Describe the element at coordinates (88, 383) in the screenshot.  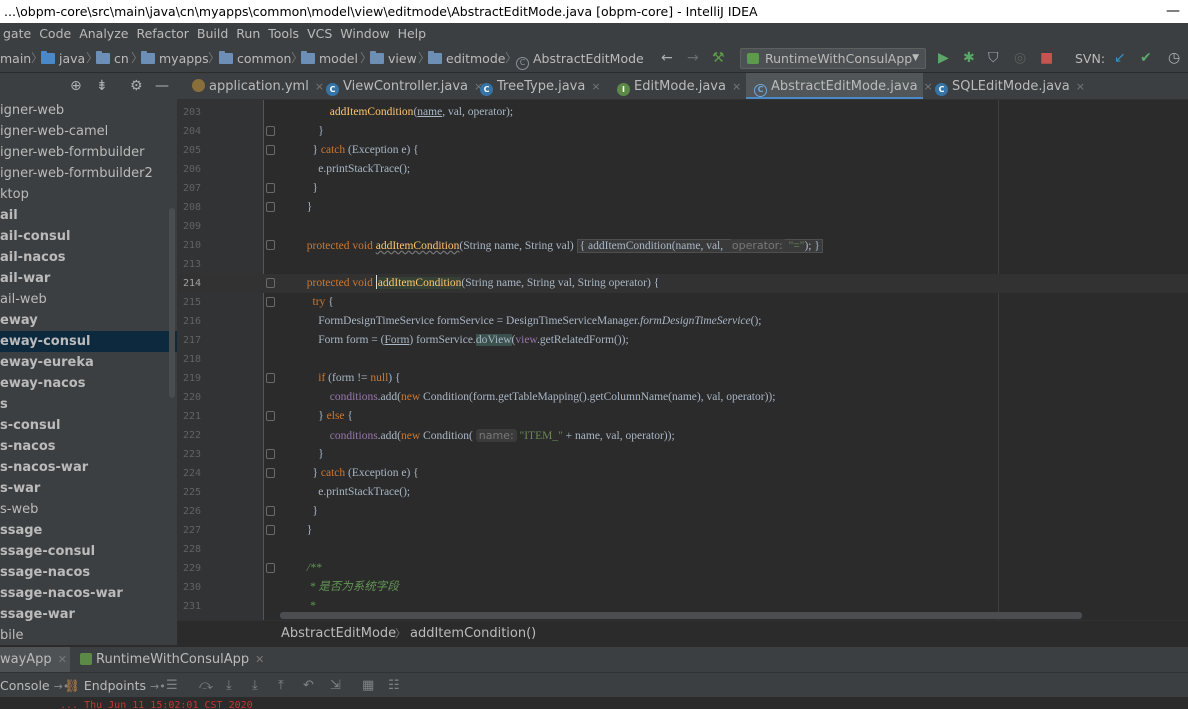
I see `project-tree-item: eway-nacos` at that location.